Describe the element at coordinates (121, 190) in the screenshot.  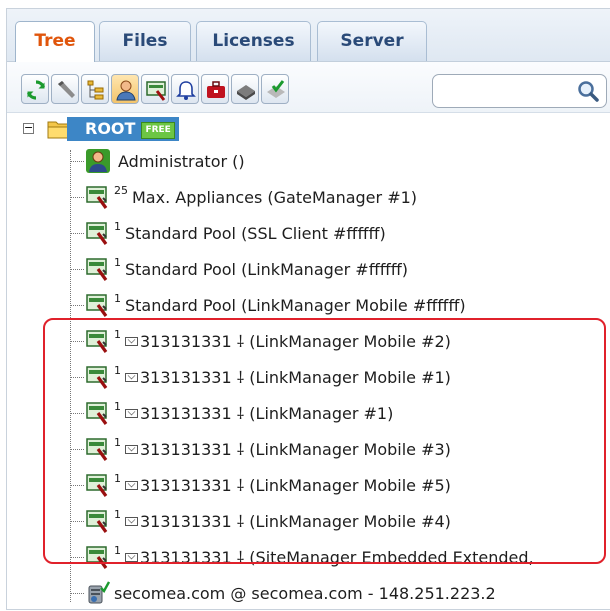
I see `count-badge: 25` at that location.